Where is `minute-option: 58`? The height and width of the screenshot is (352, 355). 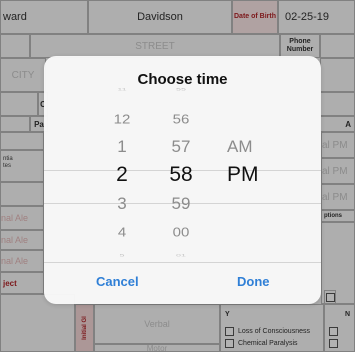
minute-option: 58 is located at coordinates (181, 174).